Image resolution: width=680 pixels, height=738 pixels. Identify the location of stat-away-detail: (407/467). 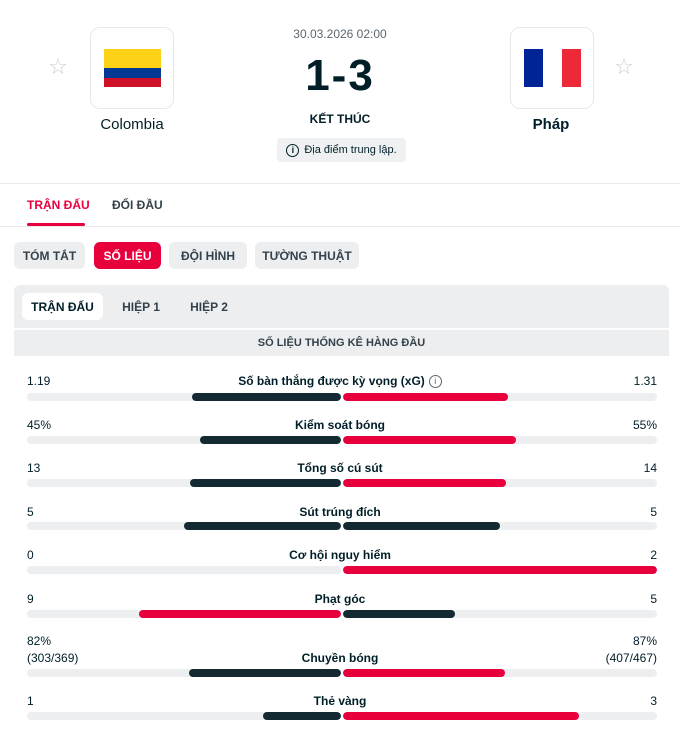
(631, 658).